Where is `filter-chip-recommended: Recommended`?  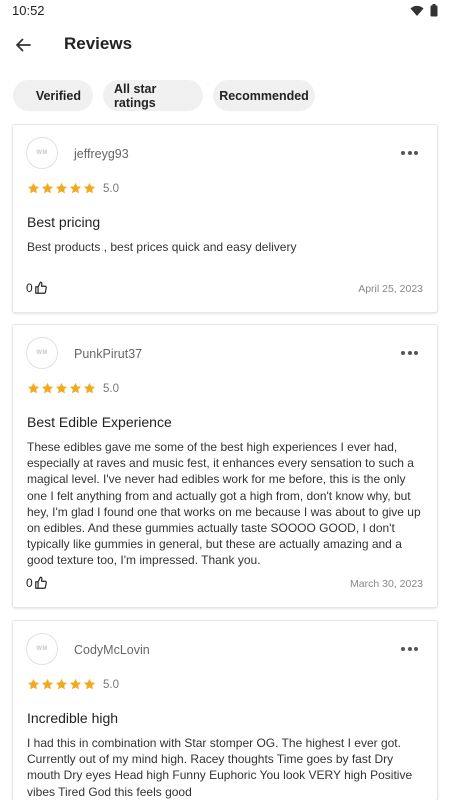 filter-chip-recommended: Recommended is located at coordinates (264, 95).